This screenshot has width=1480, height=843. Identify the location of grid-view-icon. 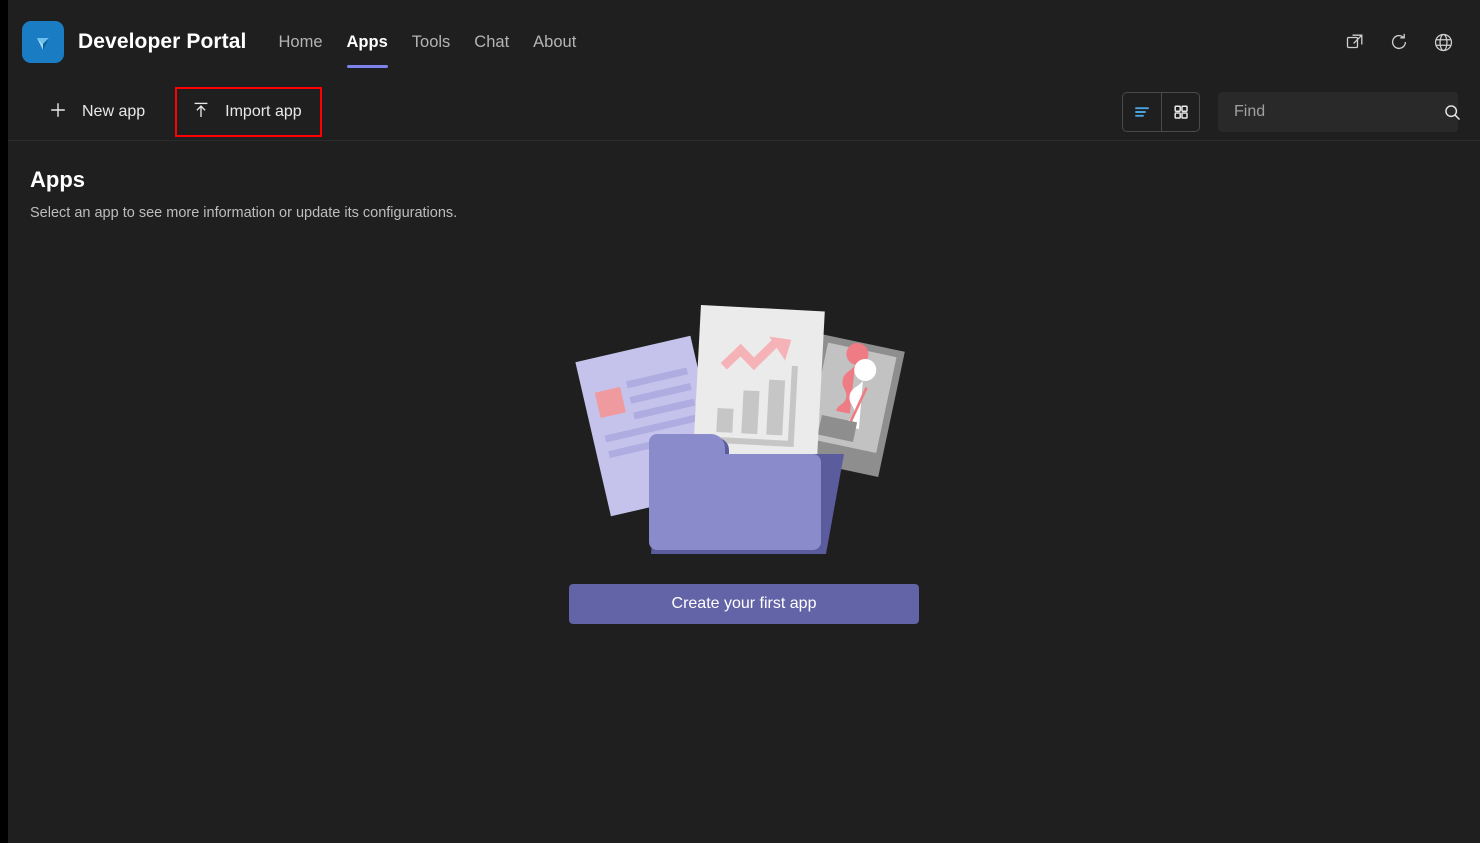
(1180, 112).